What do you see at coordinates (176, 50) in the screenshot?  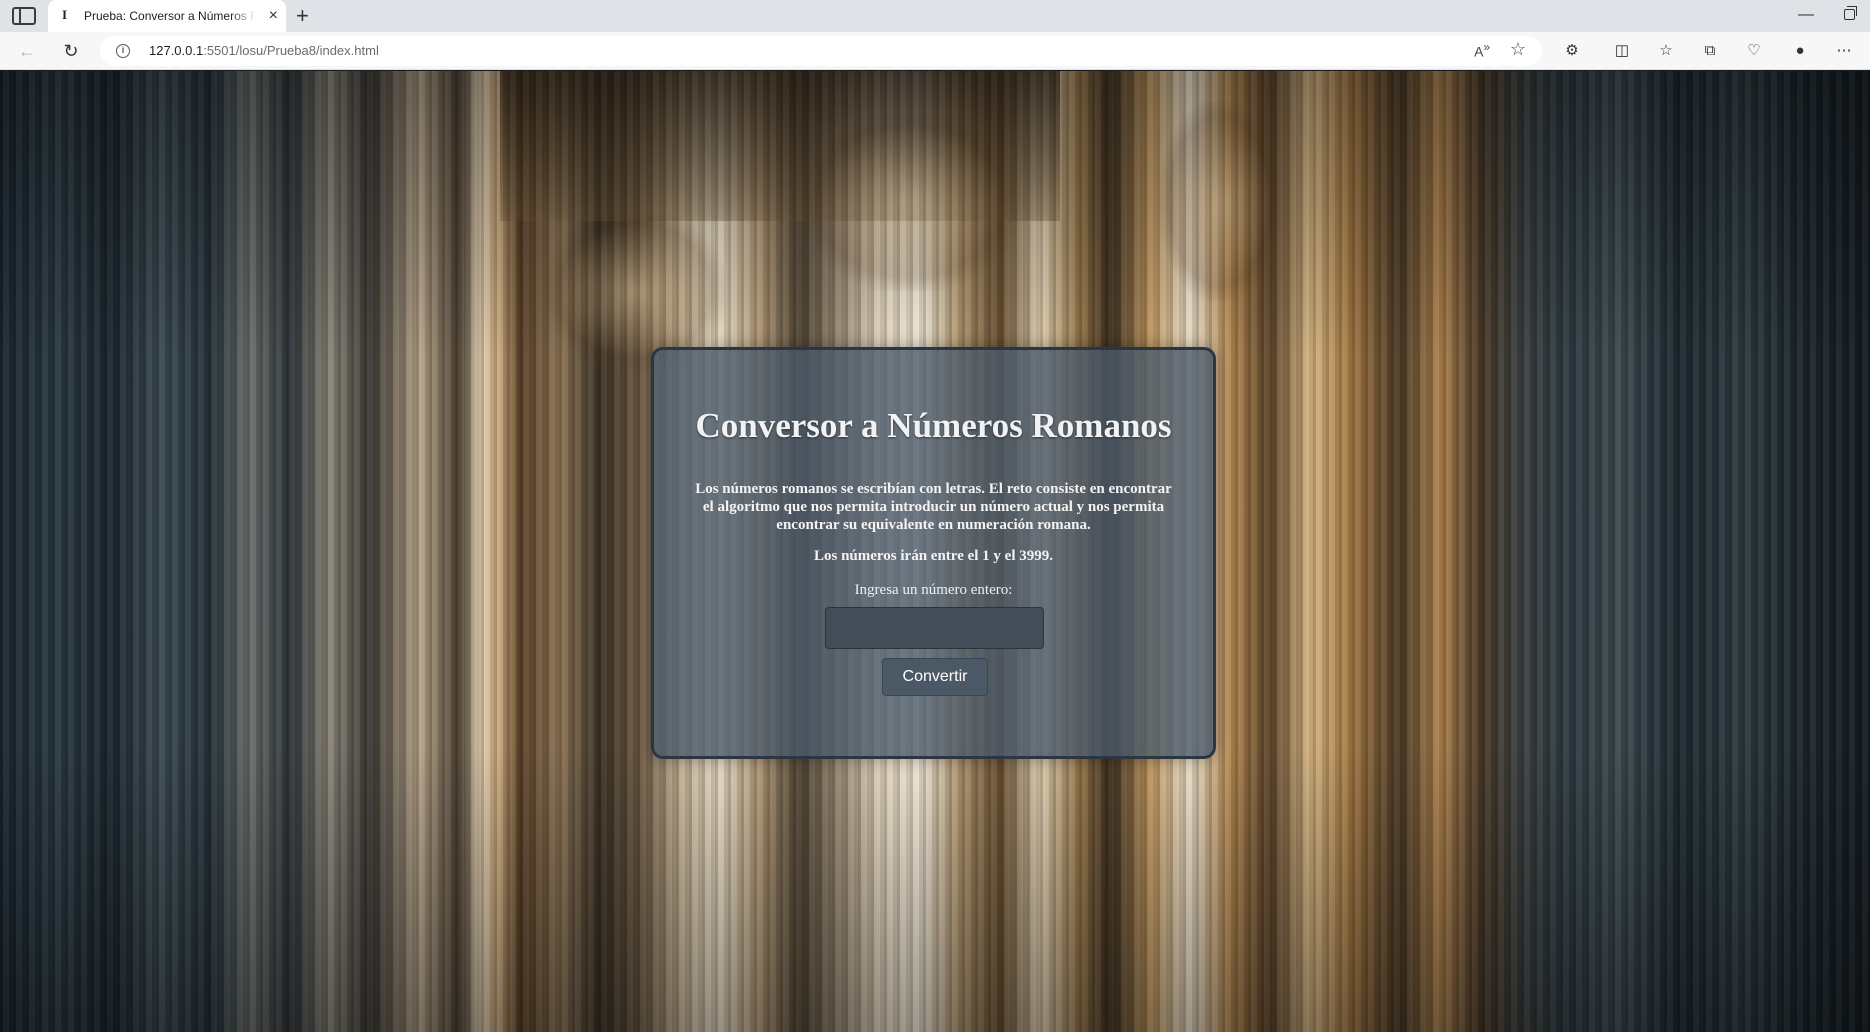 I see `url-host: 127.0.0.1` at bounding box center [176, 50].